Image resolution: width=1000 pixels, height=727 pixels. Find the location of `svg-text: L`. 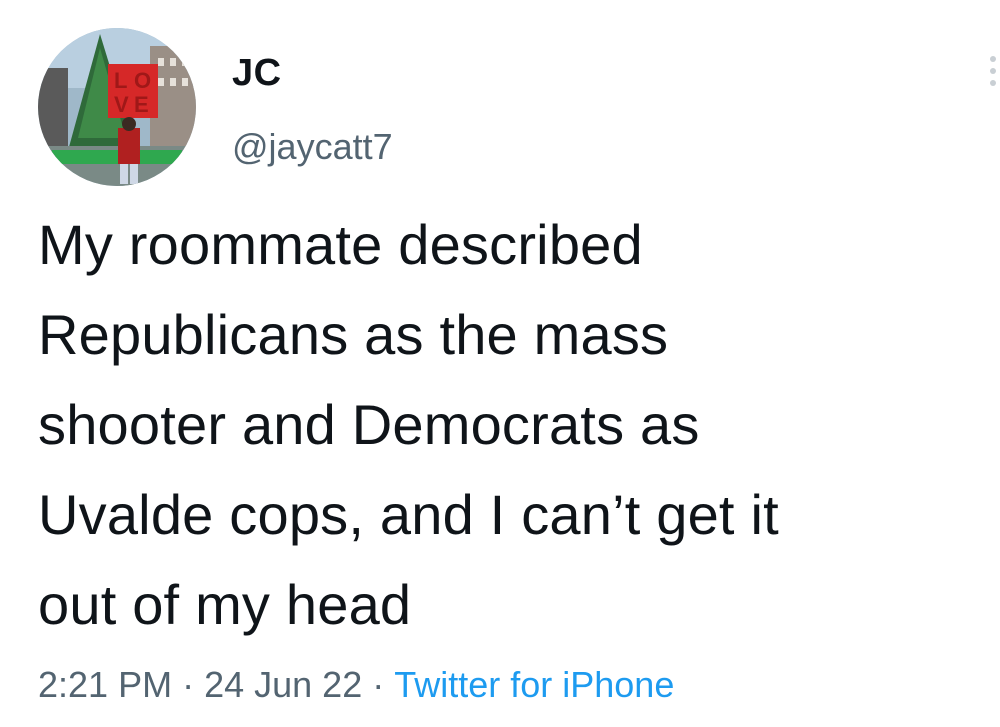

svg-text: L is located at coordinates (120, 80).